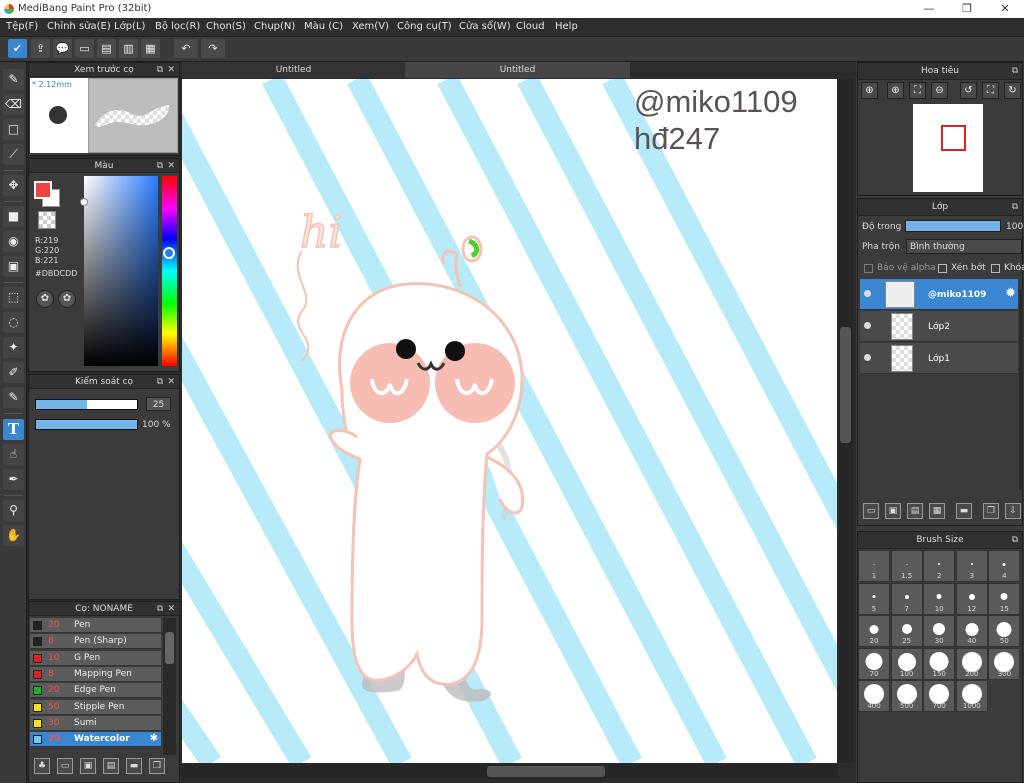  I want to click on comment-icon: ▭, so click(84, 48).